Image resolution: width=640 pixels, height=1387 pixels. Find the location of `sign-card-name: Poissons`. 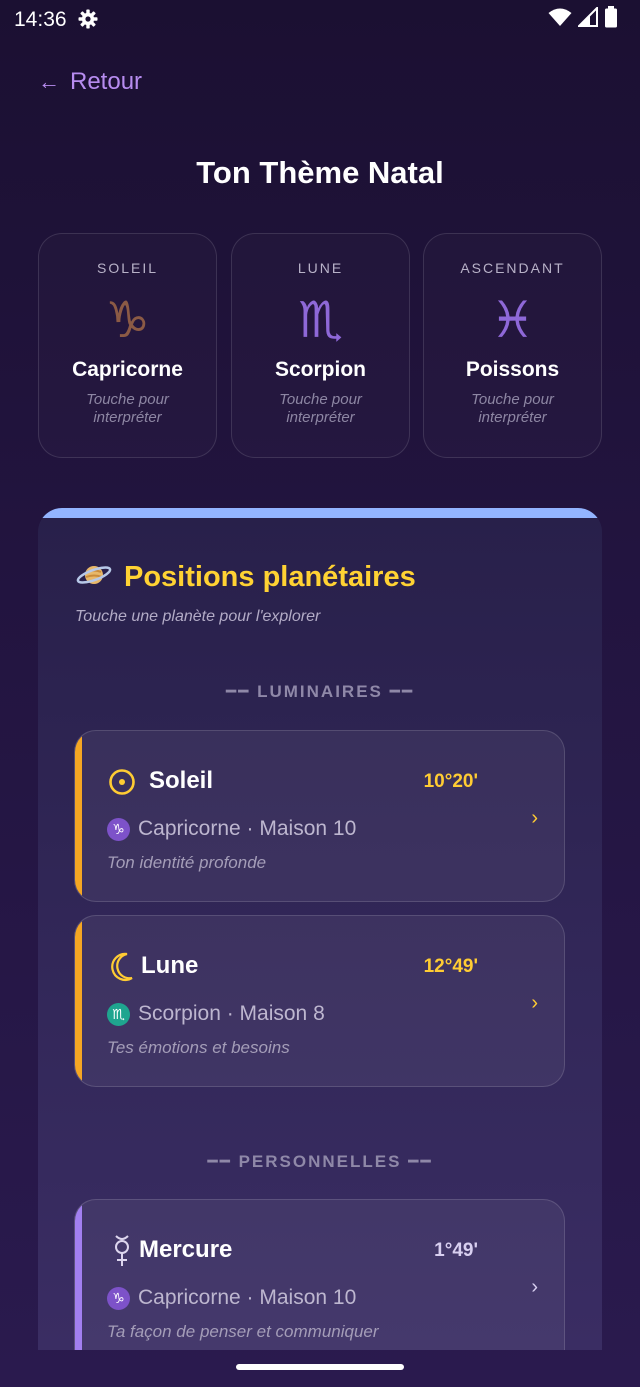

sign-card-name: Poissons is located at coordinates (512, 369).